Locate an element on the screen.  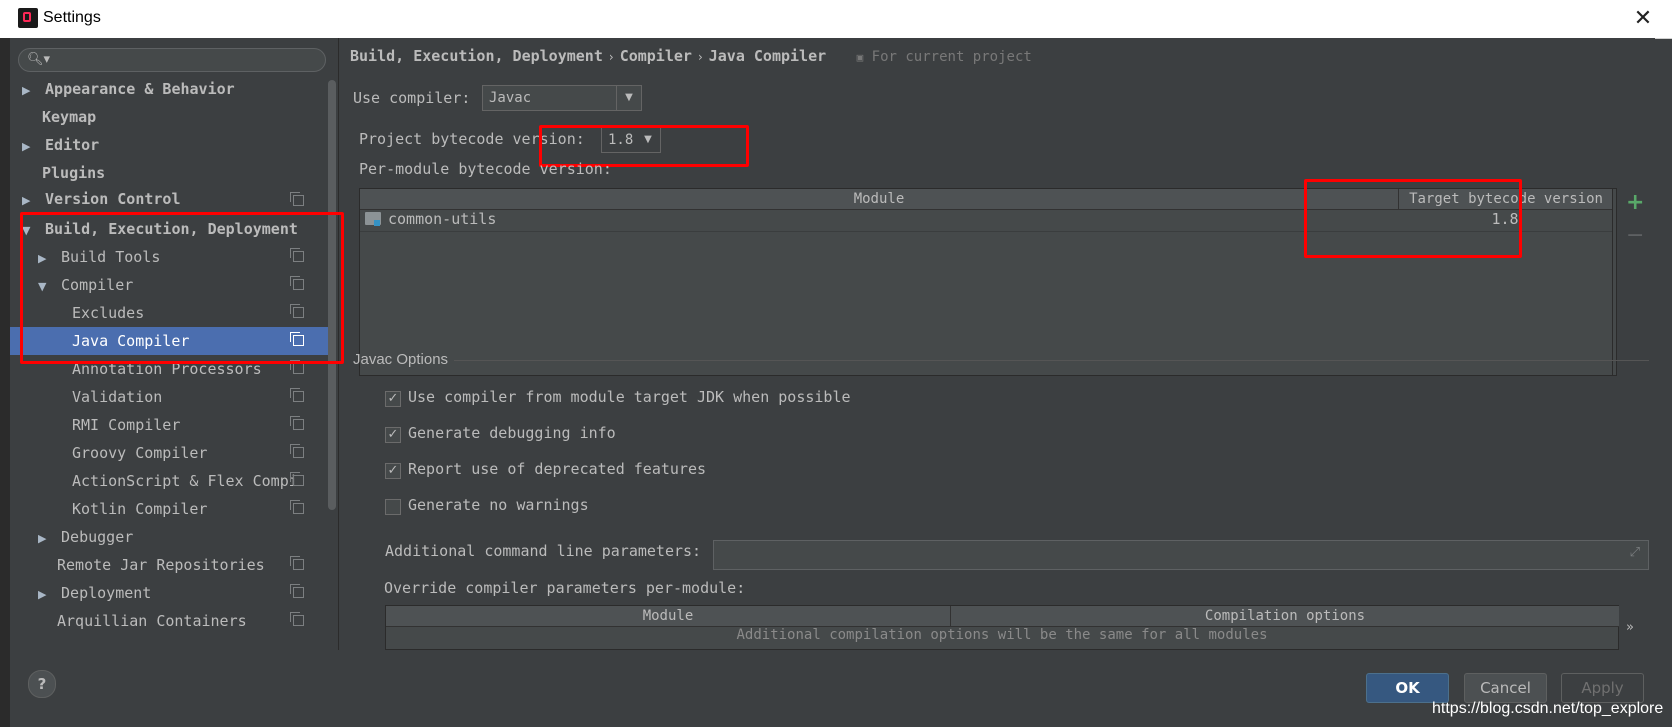
search-input: 🔍︎▾ is located at coordinates (172, 60).